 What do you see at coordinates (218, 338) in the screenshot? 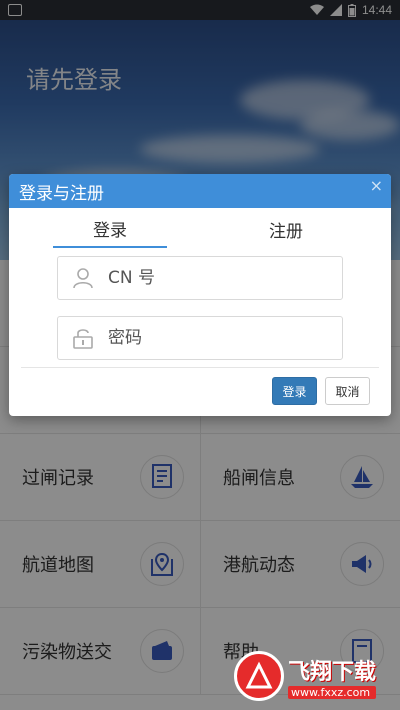
I see `password-input` at bounding box center [218, 338].